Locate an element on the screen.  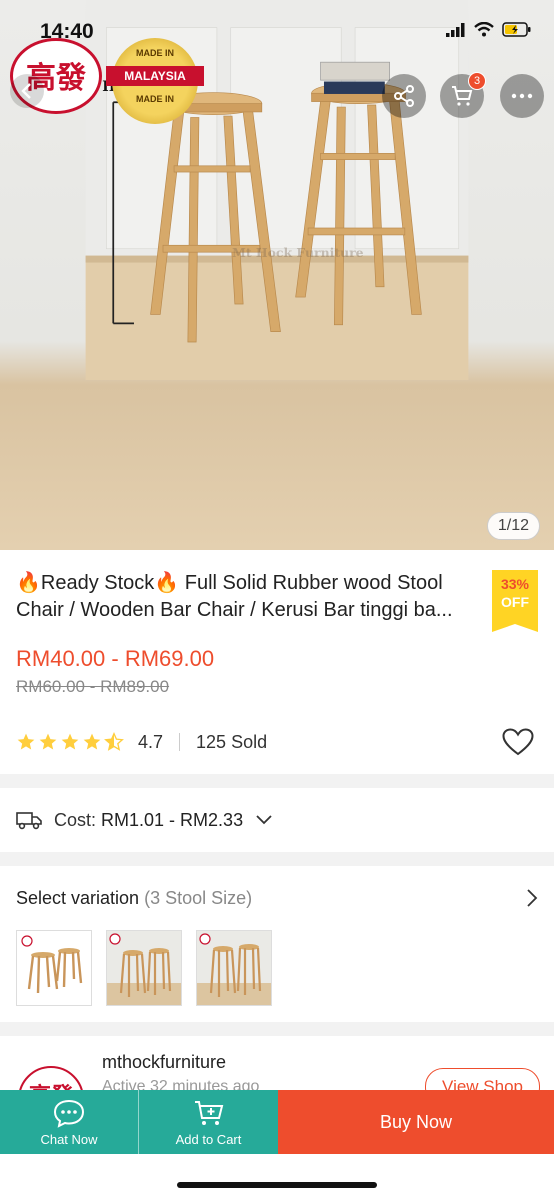
bottom-action-bar: Chat Now Add to Cart Buy Now is located at coordinates (277, 1122).